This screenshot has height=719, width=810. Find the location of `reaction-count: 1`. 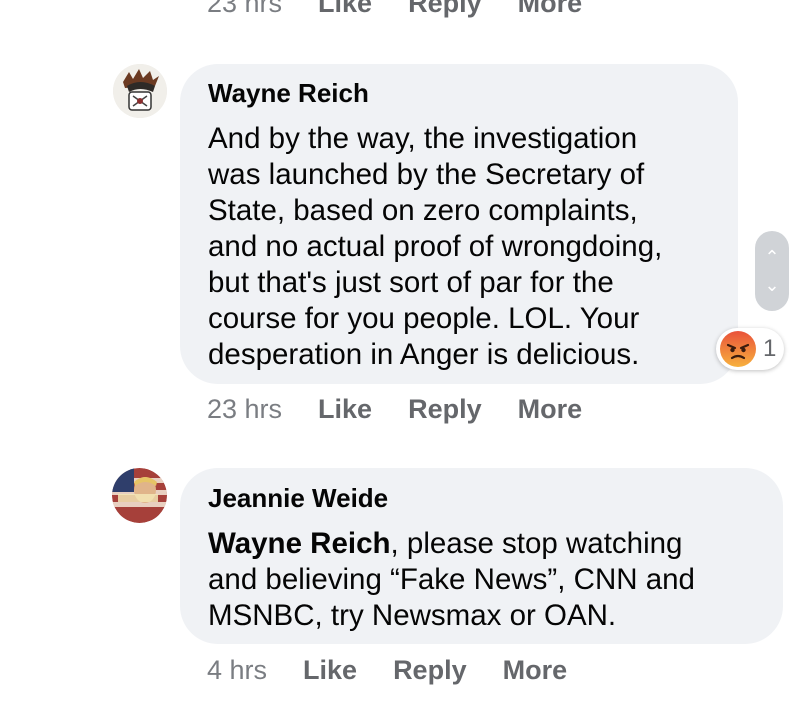

reaction-count: 1 is located at coordinates (770, 348).